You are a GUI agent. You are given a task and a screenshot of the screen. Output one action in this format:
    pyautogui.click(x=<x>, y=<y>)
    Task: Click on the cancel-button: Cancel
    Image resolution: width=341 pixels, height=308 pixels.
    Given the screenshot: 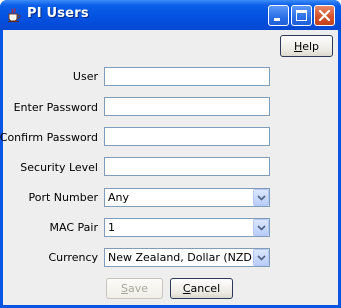 What is the action you would take?
    pyautogui.click(x=201, y=288)
    